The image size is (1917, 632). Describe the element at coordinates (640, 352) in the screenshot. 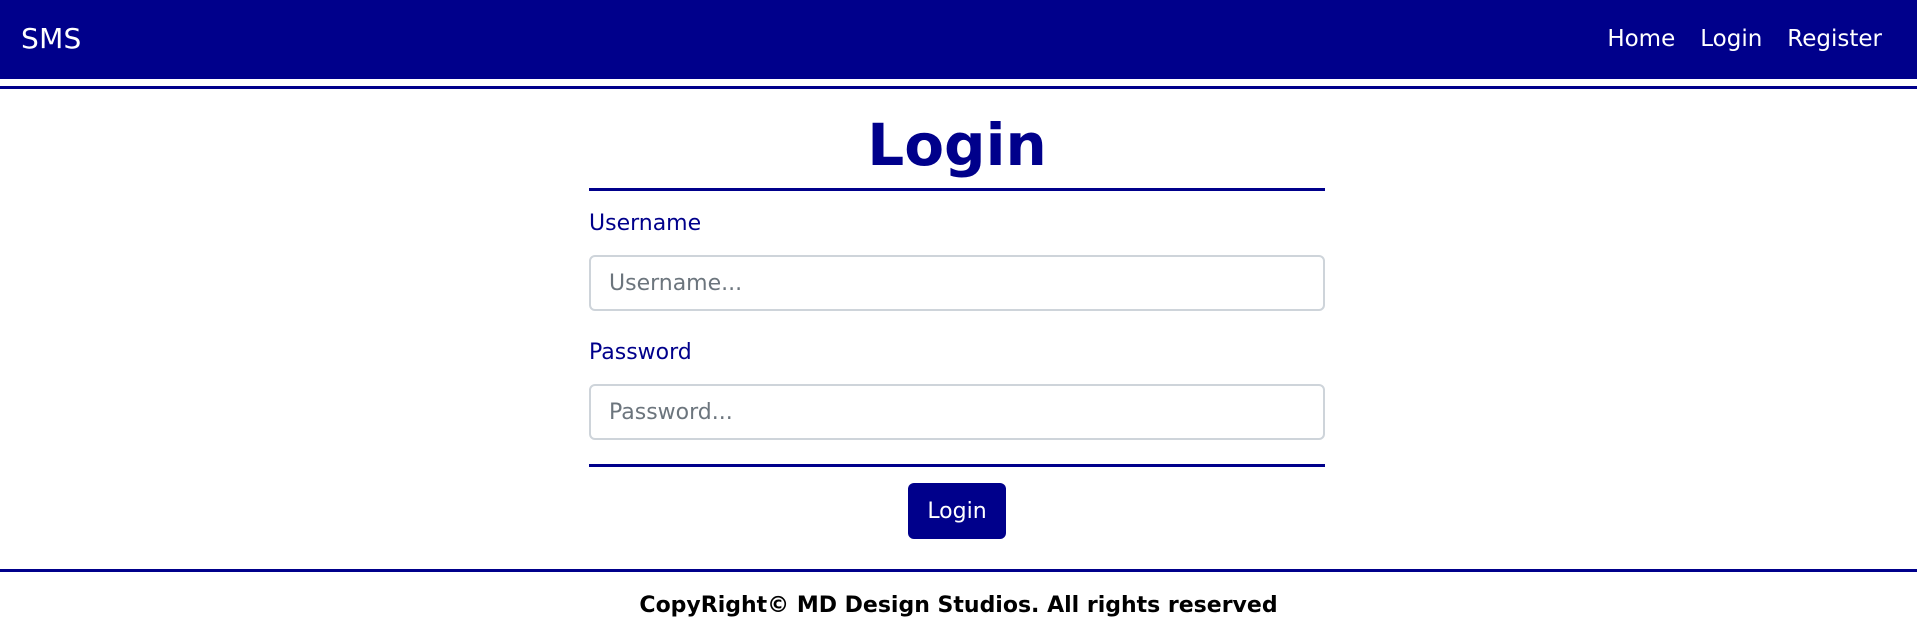

I see `password-label: Password` at that location.